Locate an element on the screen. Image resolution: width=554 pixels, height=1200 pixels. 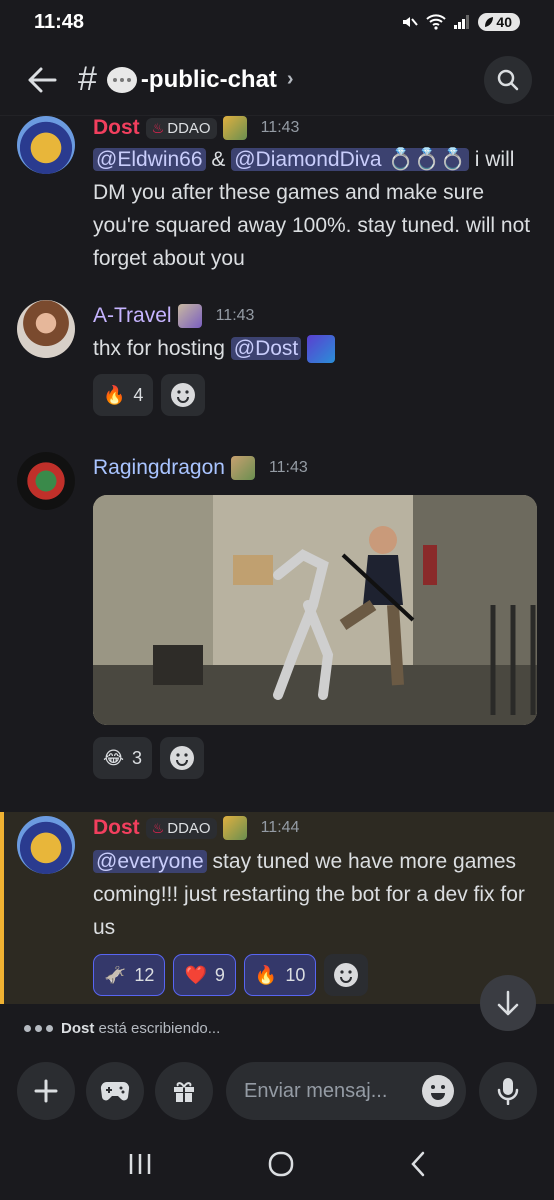
emoji-picker-button is located at coordinates (438, 1091).